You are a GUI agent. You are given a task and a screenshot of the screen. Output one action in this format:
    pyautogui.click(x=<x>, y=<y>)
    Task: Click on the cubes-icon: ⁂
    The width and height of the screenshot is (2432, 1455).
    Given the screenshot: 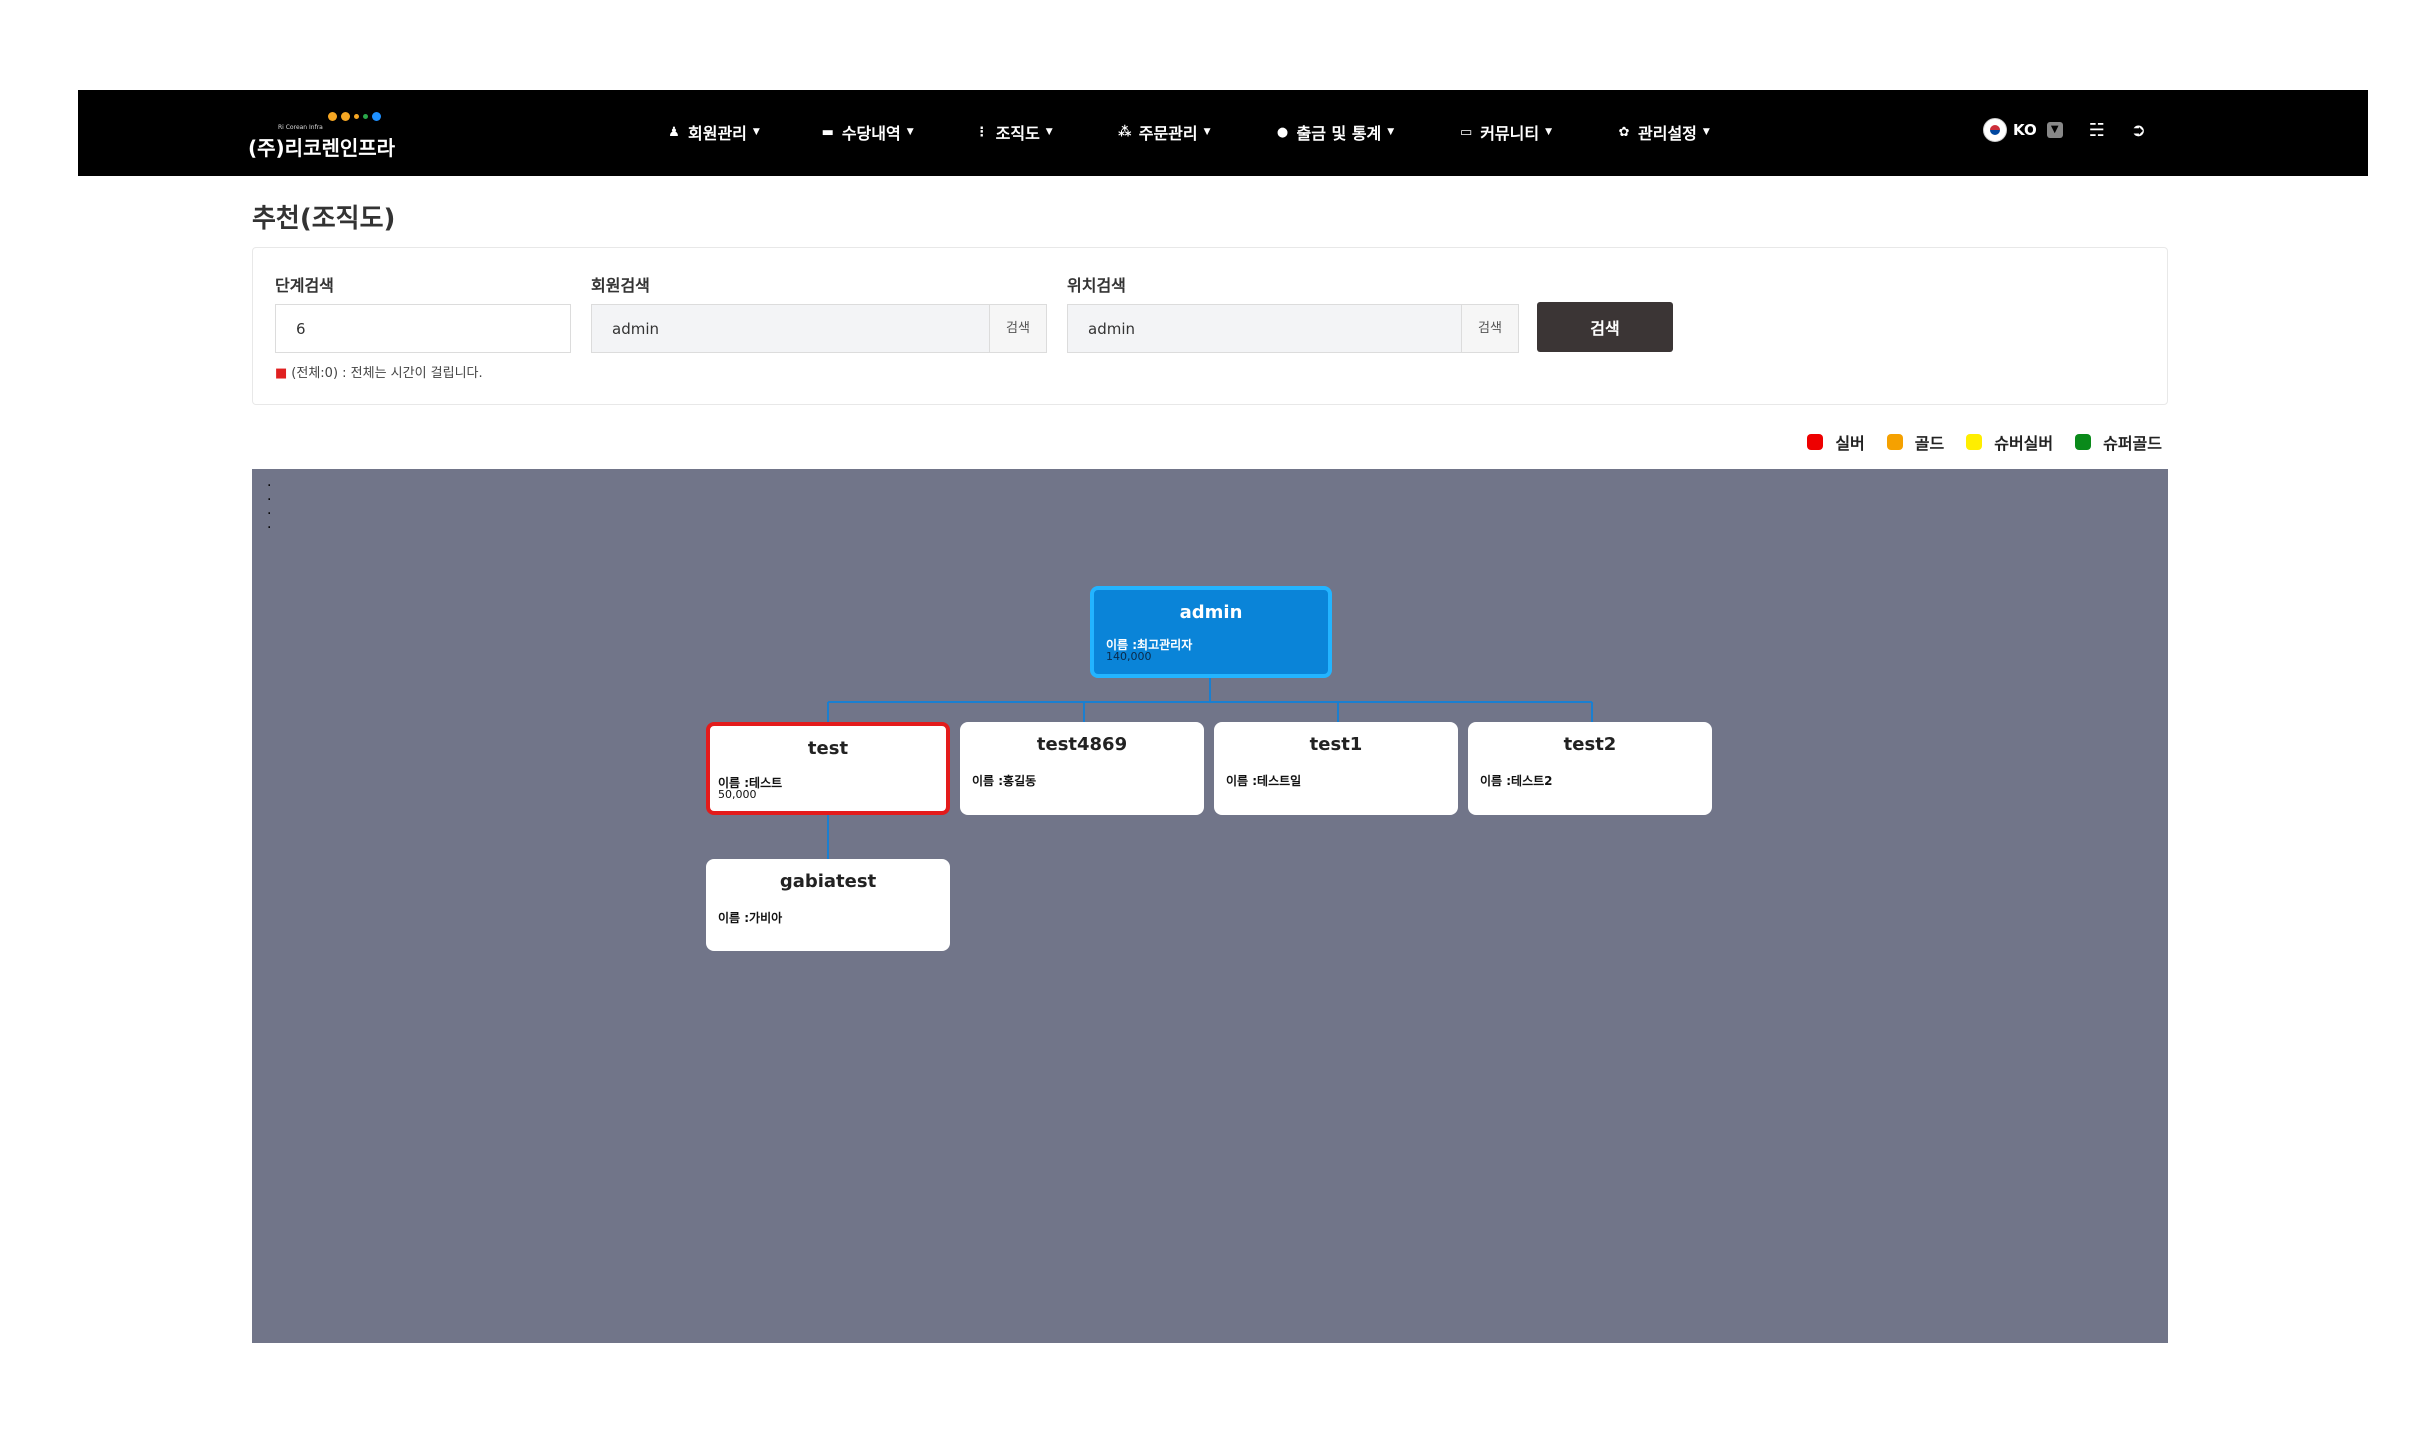 What is the action you would take?
    pyautogui.click(x=1125, y=132)
    